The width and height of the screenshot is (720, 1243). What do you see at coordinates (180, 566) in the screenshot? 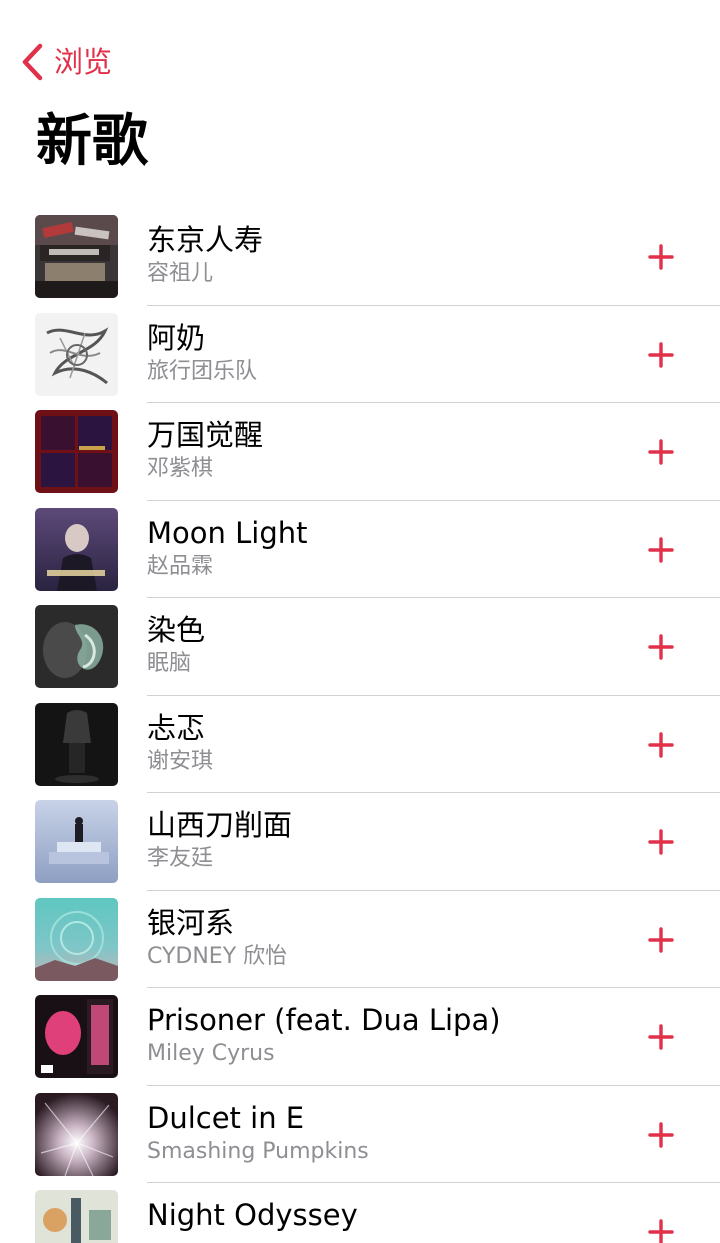
I see `song-artist: 赵品霖` at bounding box center [180, 566].